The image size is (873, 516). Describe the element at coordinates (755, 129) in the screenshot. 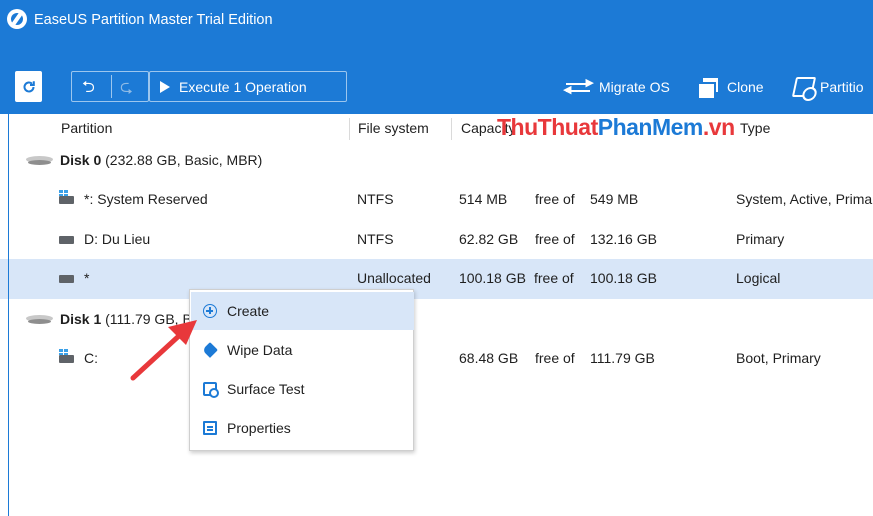

I see `column-header-type: Type` at that location.